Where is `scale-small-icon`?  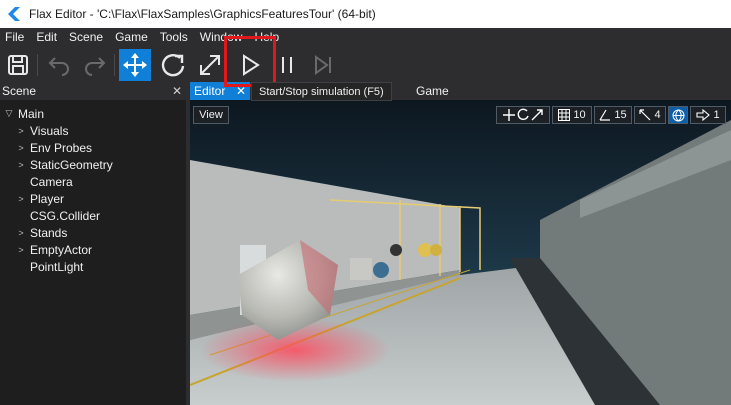
scale-small-icon is located at coordinates (537, 115).